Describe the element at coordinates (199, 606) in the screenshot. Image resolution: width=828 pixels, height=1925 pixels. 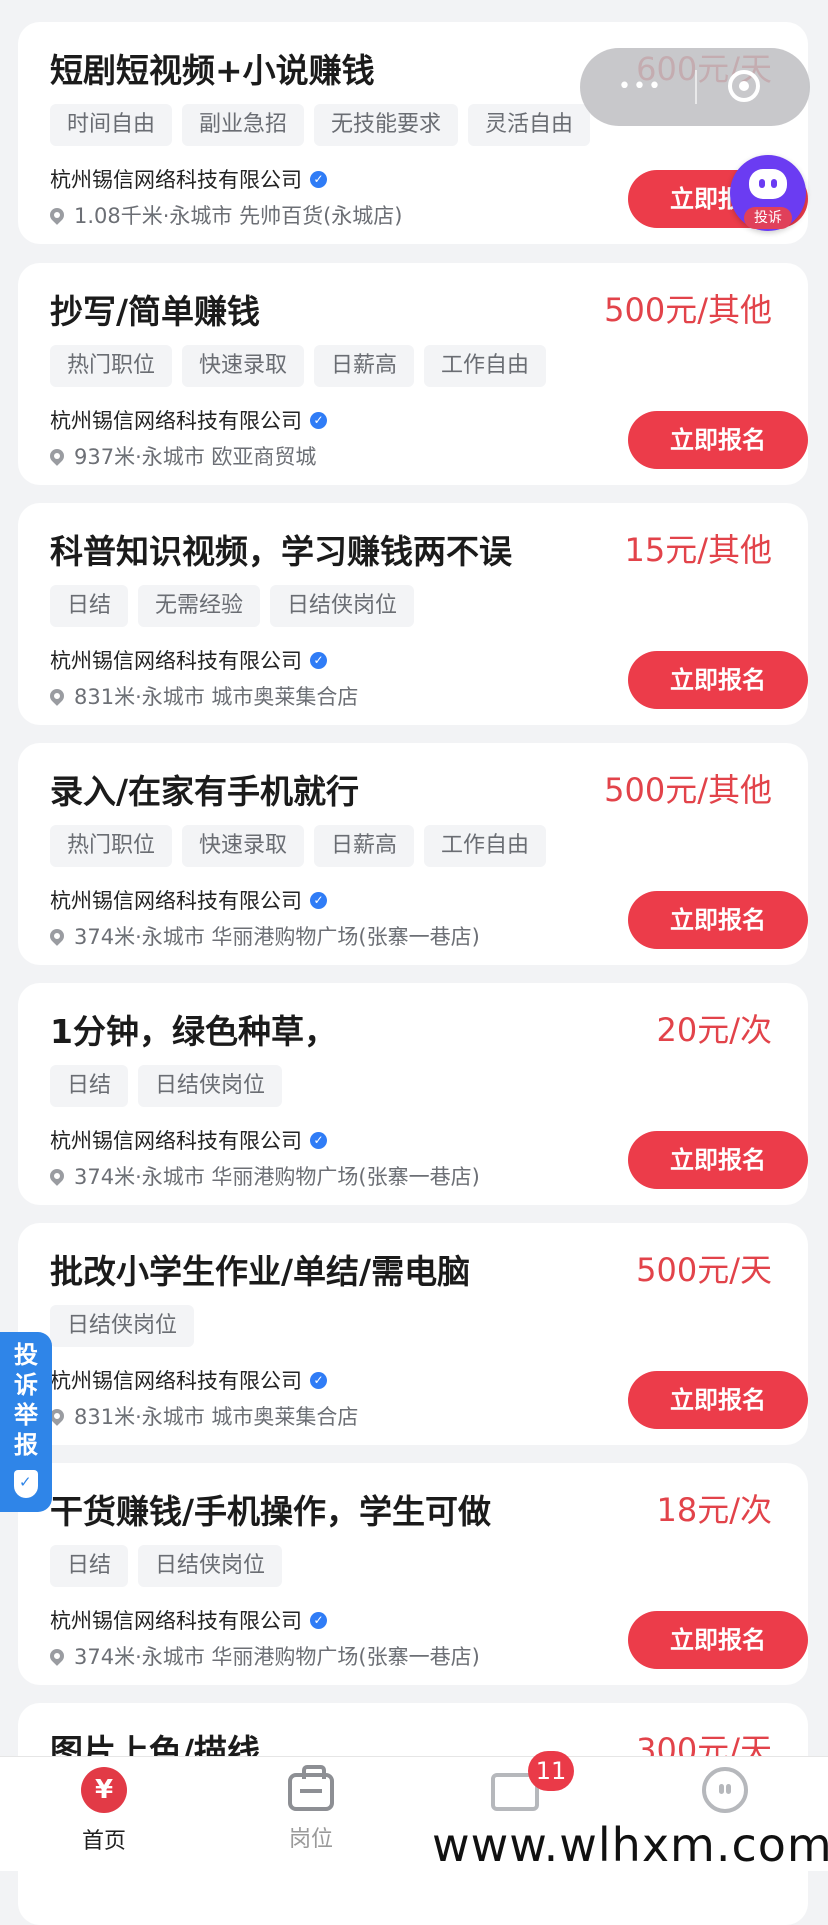
I see `job-tag: 无需经验` at that location.